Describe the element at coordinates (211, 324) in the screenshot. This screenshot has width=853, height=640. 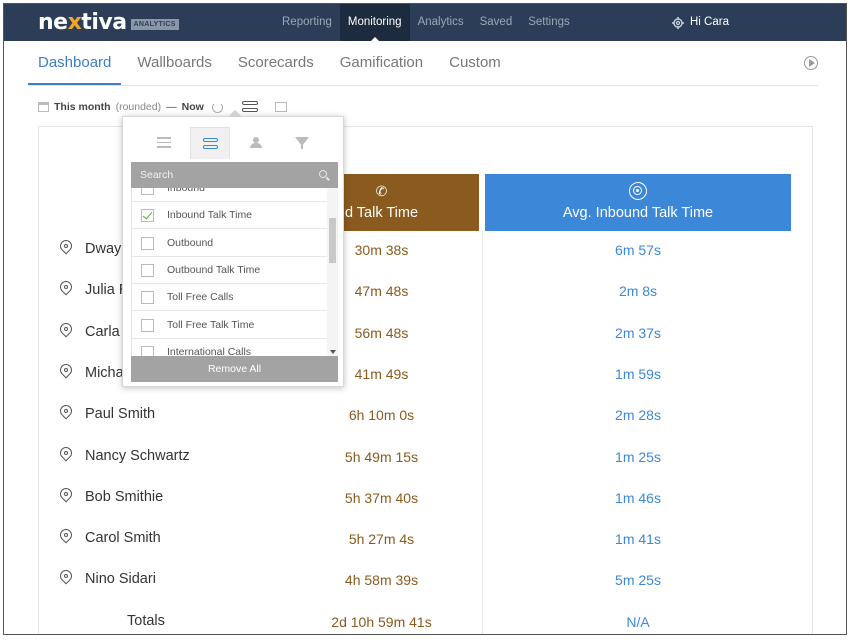
I see `metric-label: Toll Free Talk Time` at that location.